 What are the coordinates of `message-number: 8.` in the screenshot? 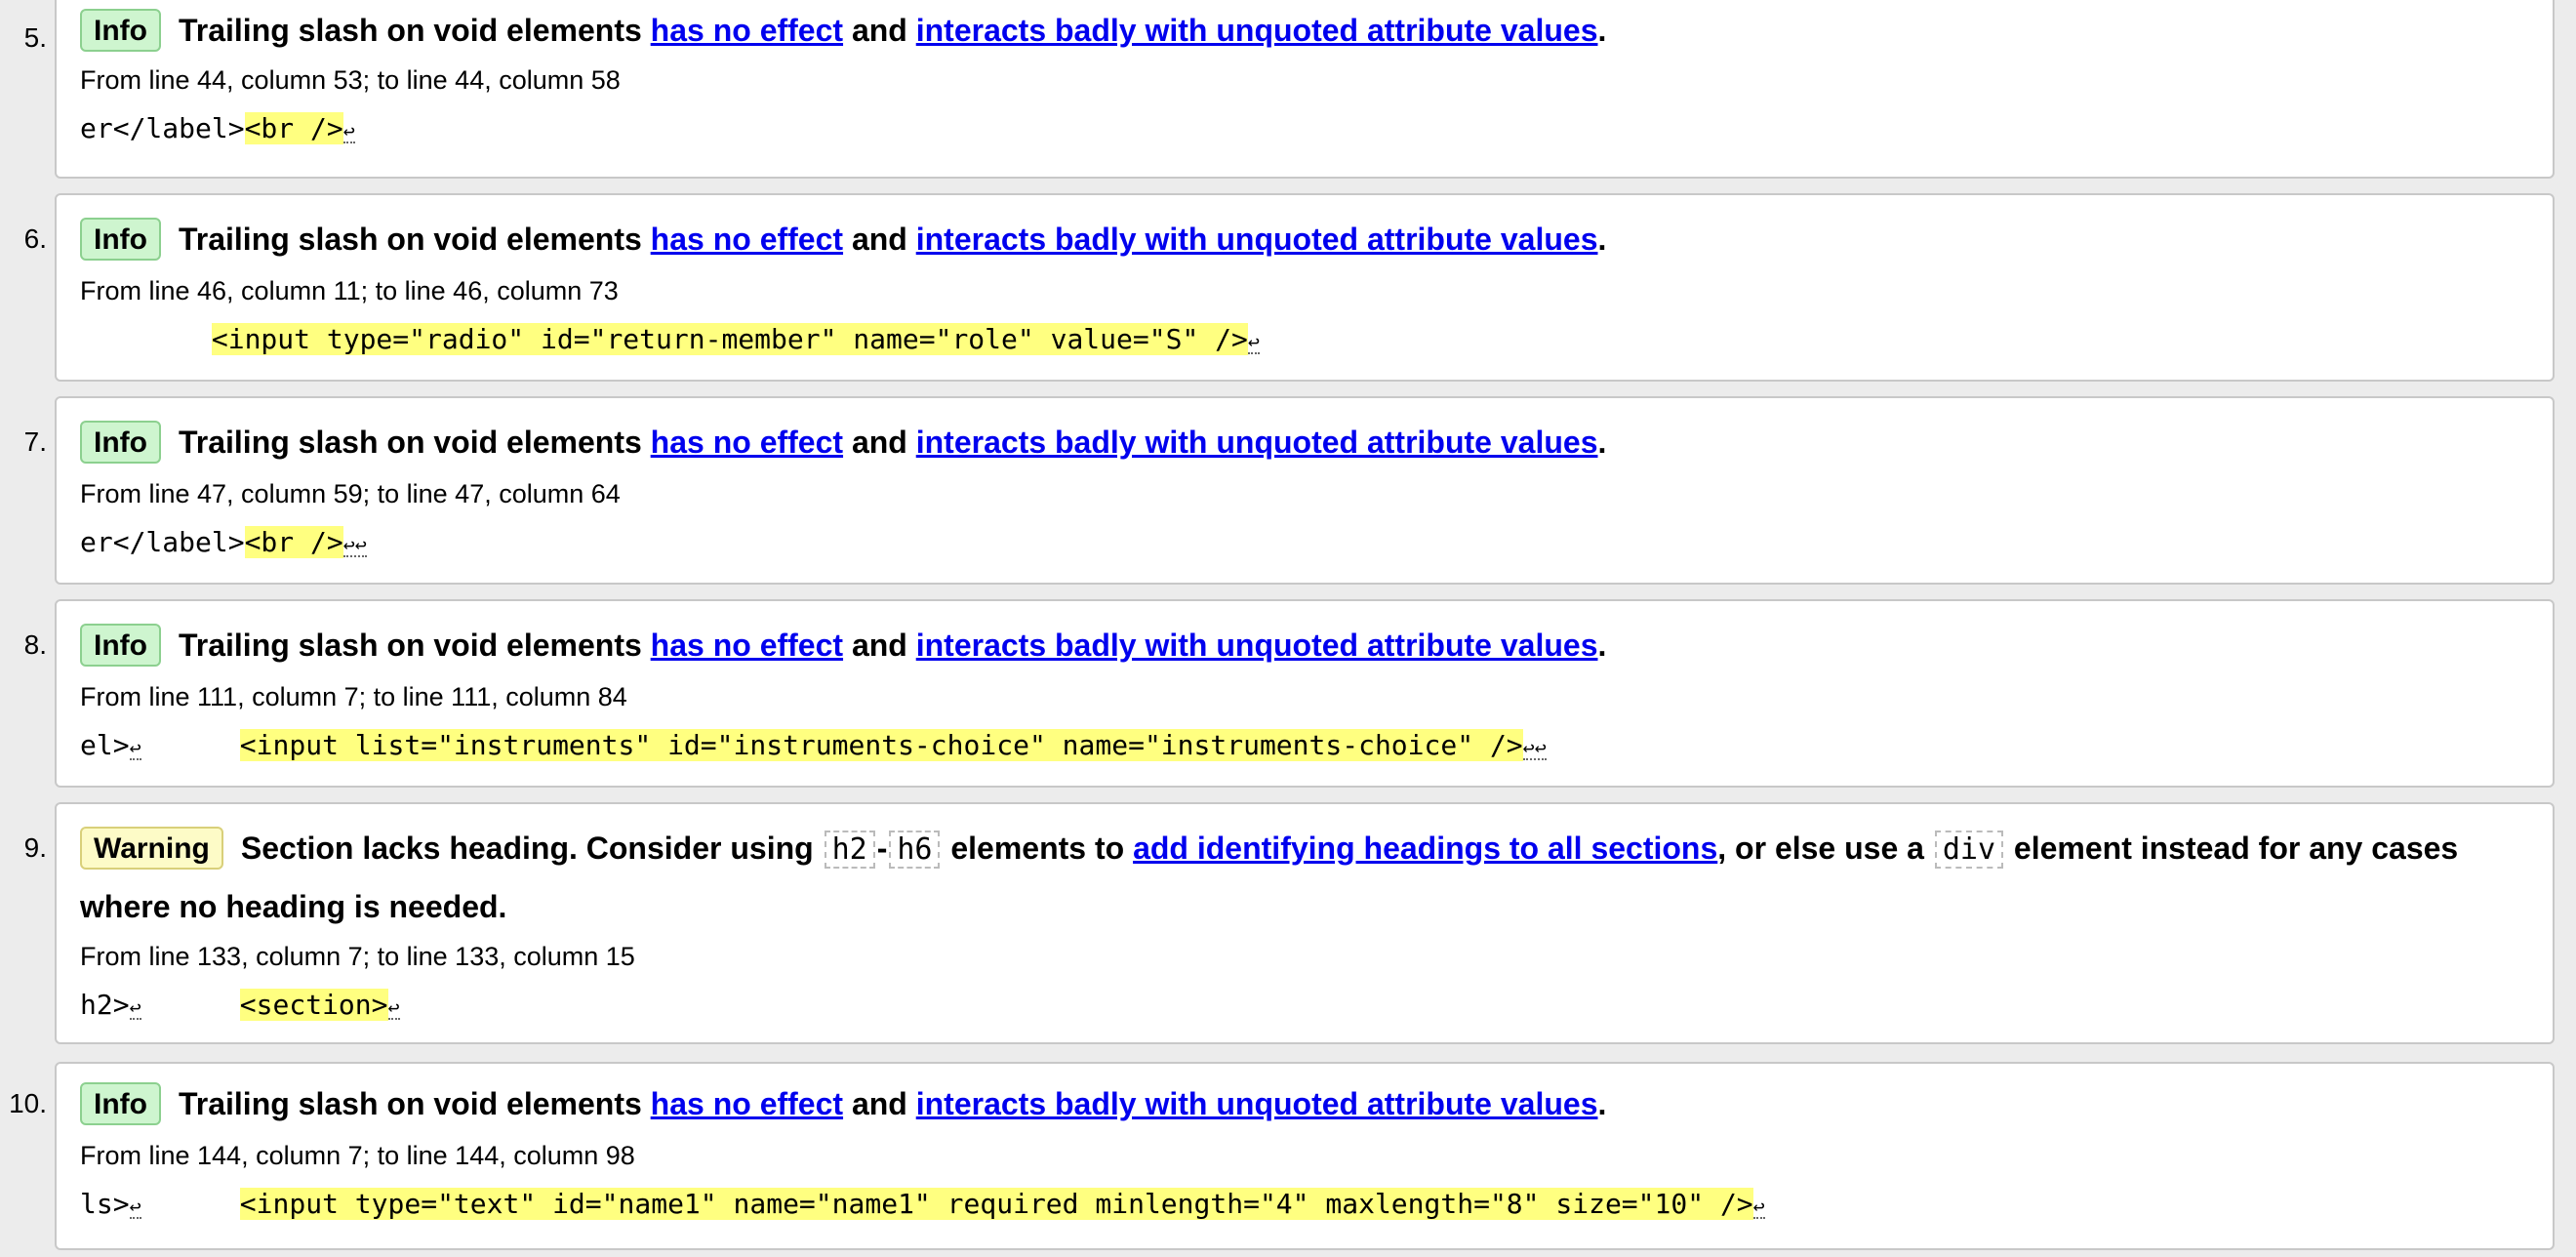 It's located at (35, 644).